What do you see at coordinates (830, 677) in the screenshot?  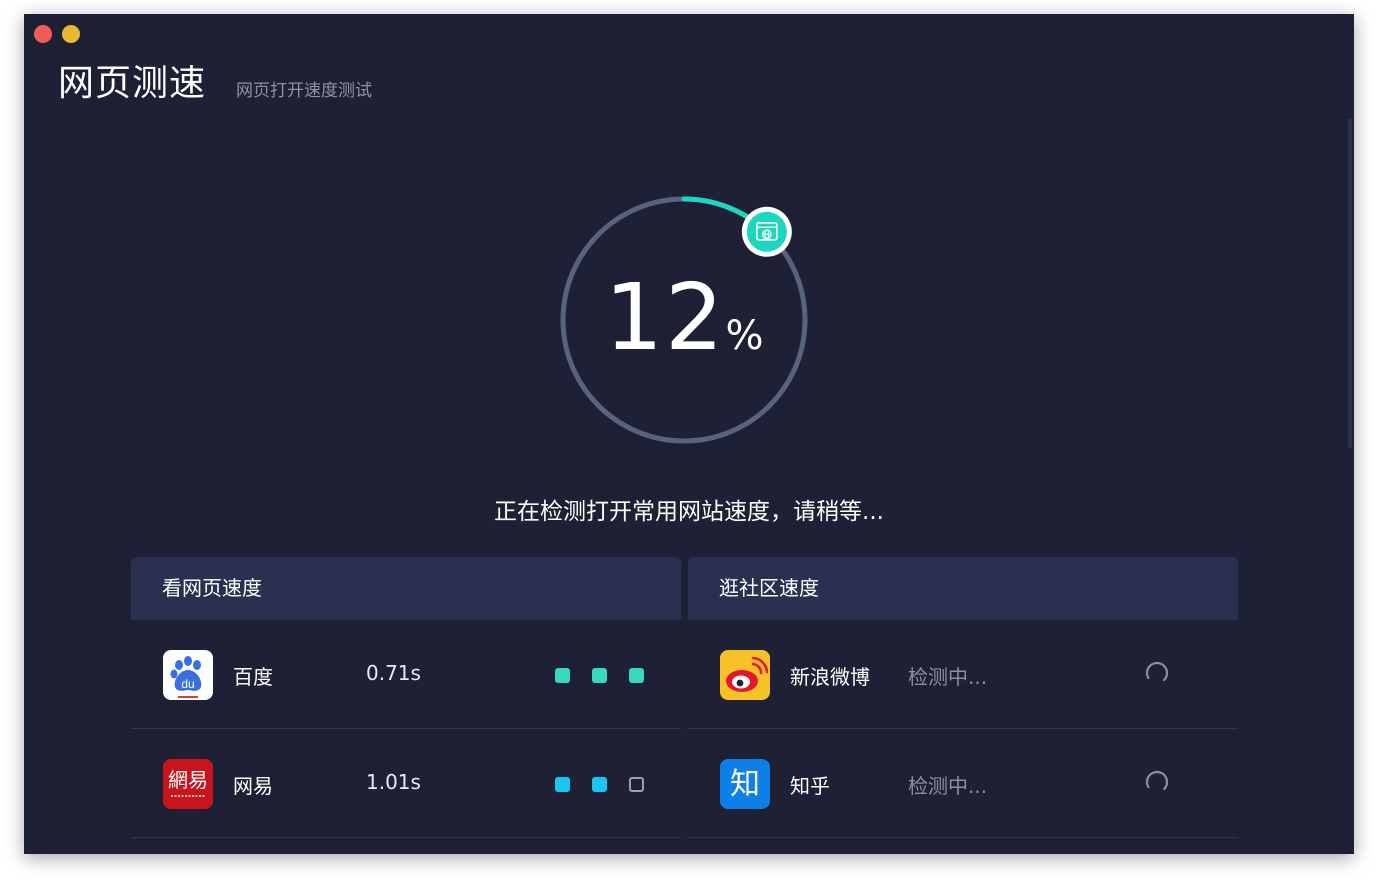 I see `site-name: 新浪微博` at bounding box center [830, 677].